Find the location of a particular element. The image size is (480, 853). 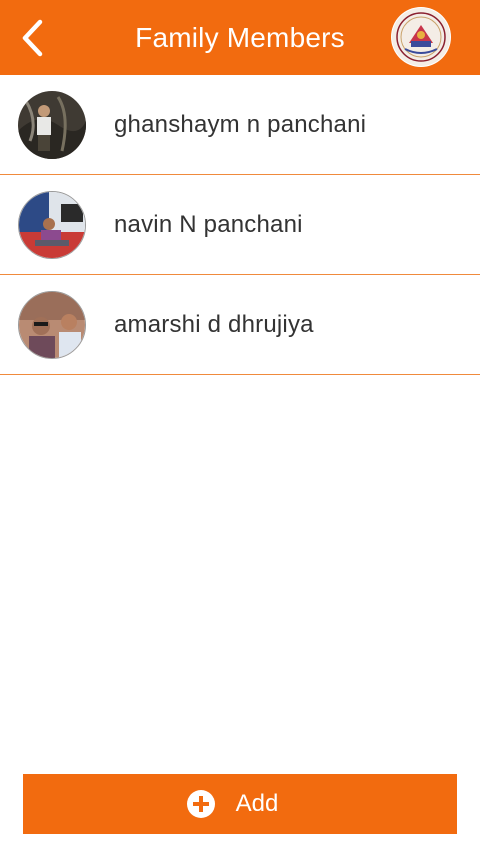

member-row: ghanshaym n panchani is located at coordinates (240, 125).